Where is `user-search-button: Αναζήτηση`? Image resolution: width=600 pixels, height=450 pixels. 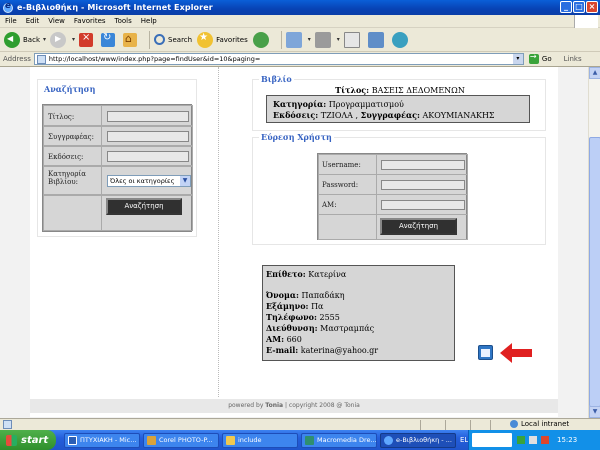 user-search-button: Αναζήτηση is located at coordinates (418, 226).